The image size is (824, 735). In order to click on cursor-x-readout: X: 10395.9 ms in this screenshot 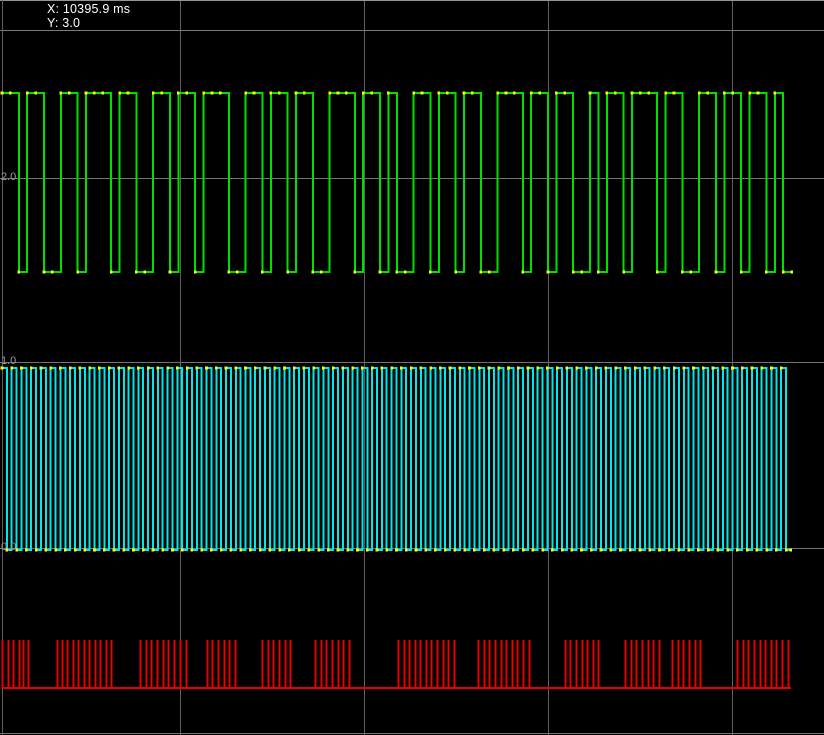, I will do `click(89, 9)`.